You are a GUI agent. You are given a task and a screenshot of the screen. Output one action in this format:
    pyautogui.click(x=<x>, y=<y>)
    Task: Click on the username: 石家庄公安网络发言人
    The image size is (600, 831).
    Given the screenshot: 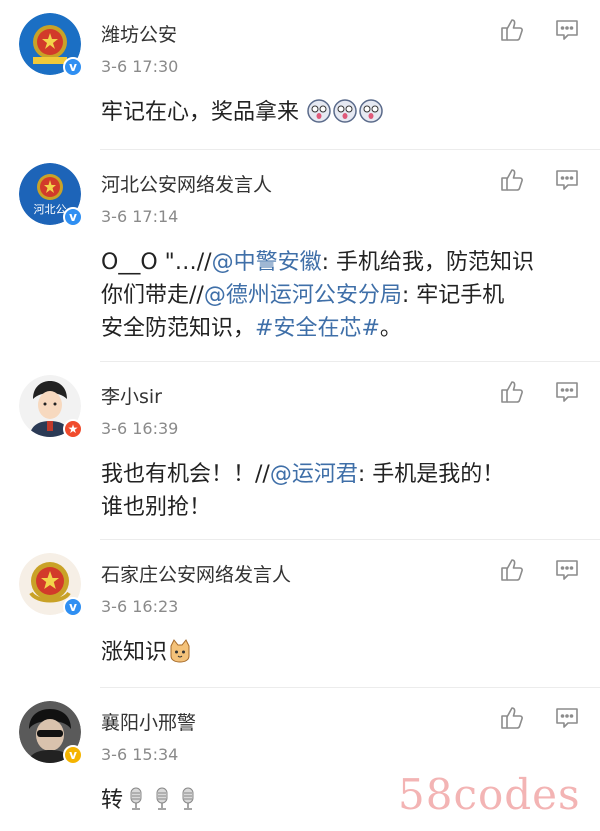 What is the action you would take?
    pyautogui.click(x=196, y=573)
    